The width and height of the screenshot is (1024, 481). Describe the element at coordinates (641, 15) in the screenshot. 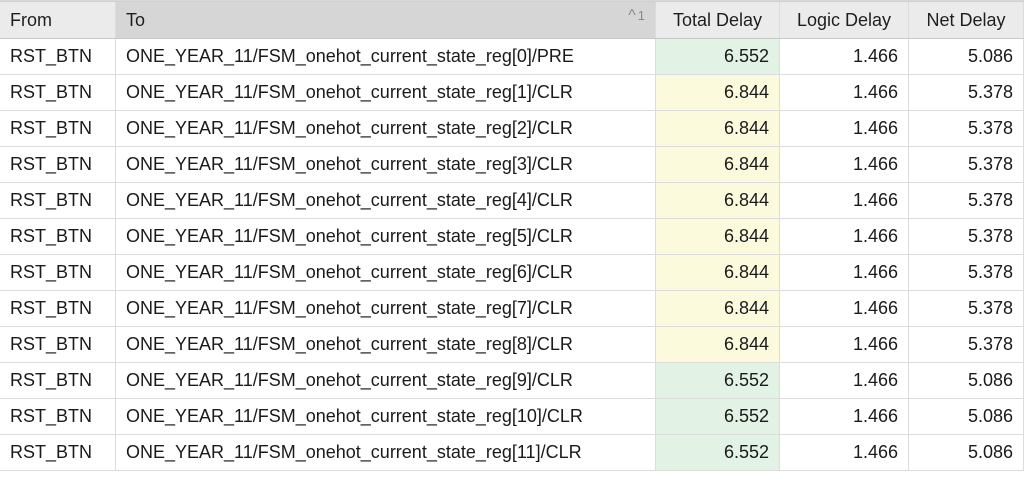

I see `sort-order-number: 1` at that location.